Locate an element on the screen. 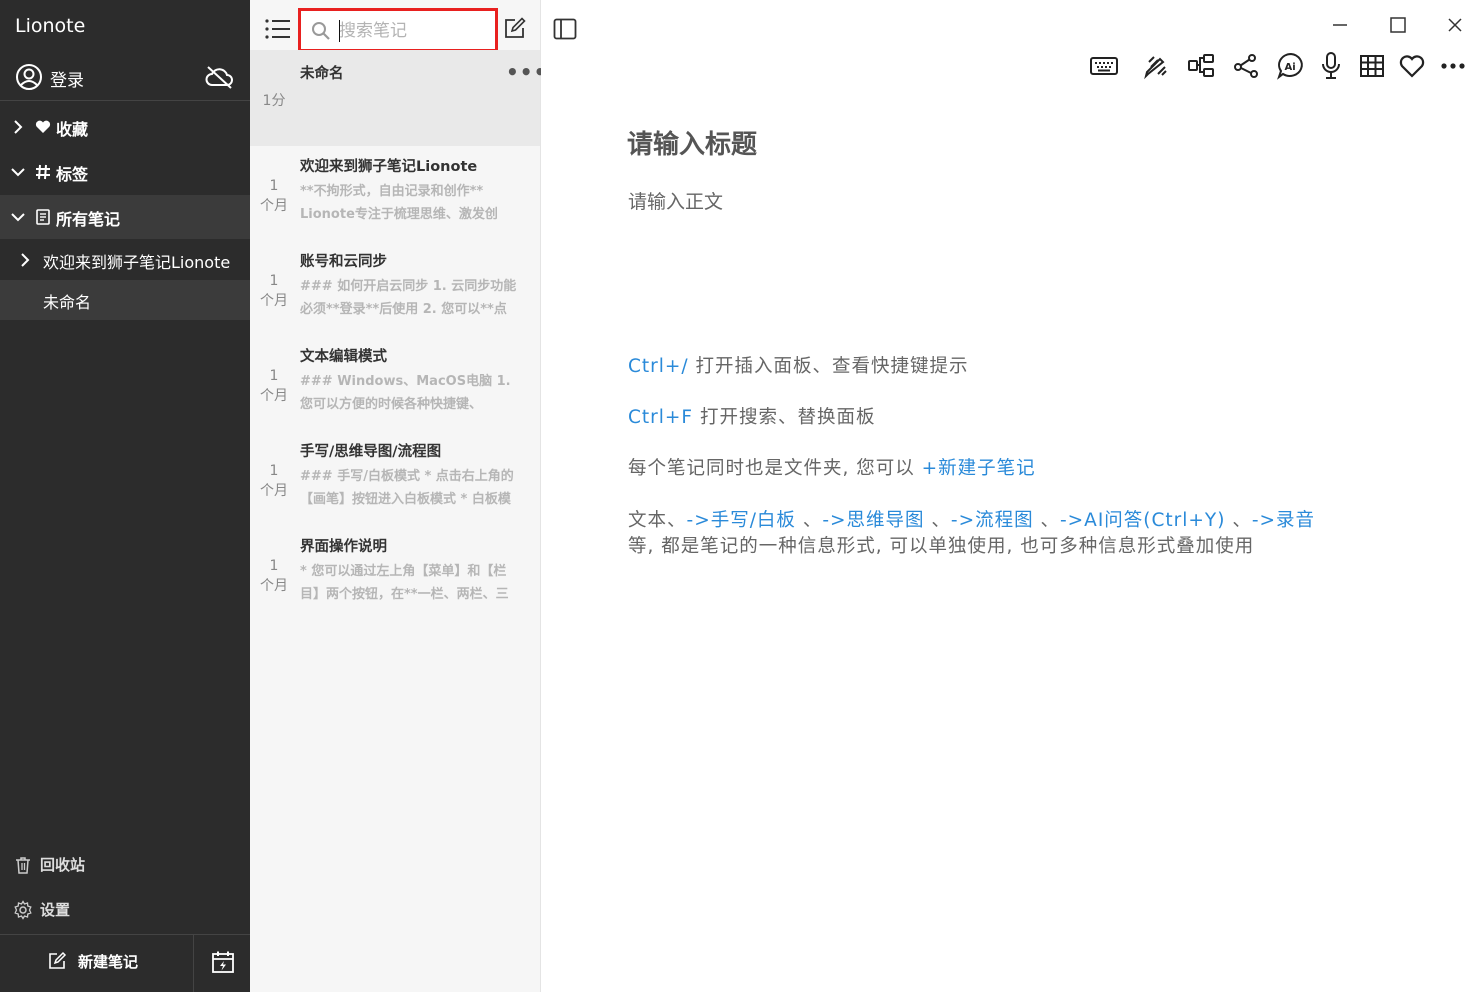 The height and width of the screenshot is (992, 1484). tree-item-label: 未命名 is located at coordinates (67, 302).